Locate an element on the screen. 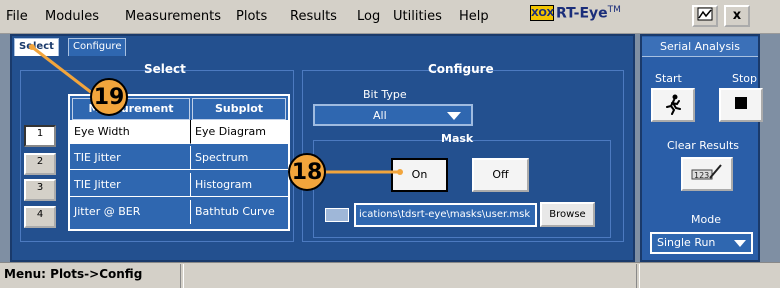  callout-19-line is located at coordinates (62, 70).